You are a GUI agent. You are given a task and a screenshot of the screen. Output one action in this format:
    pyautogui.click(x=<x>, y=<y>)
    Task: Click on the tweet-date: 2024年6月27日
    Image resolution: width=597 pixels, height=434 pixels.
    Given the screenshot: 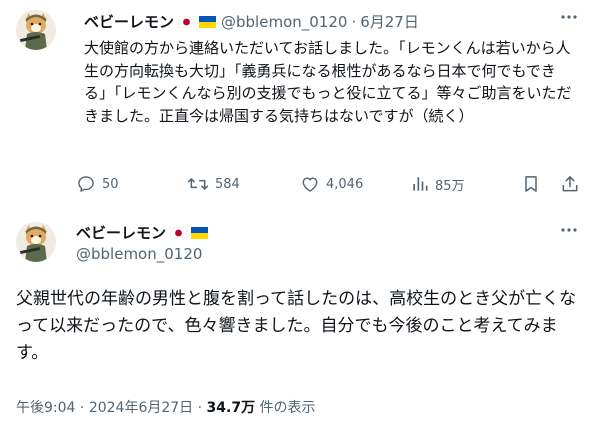 What is the action you would take?
    pyautogui.click(x=141, y=408)
    